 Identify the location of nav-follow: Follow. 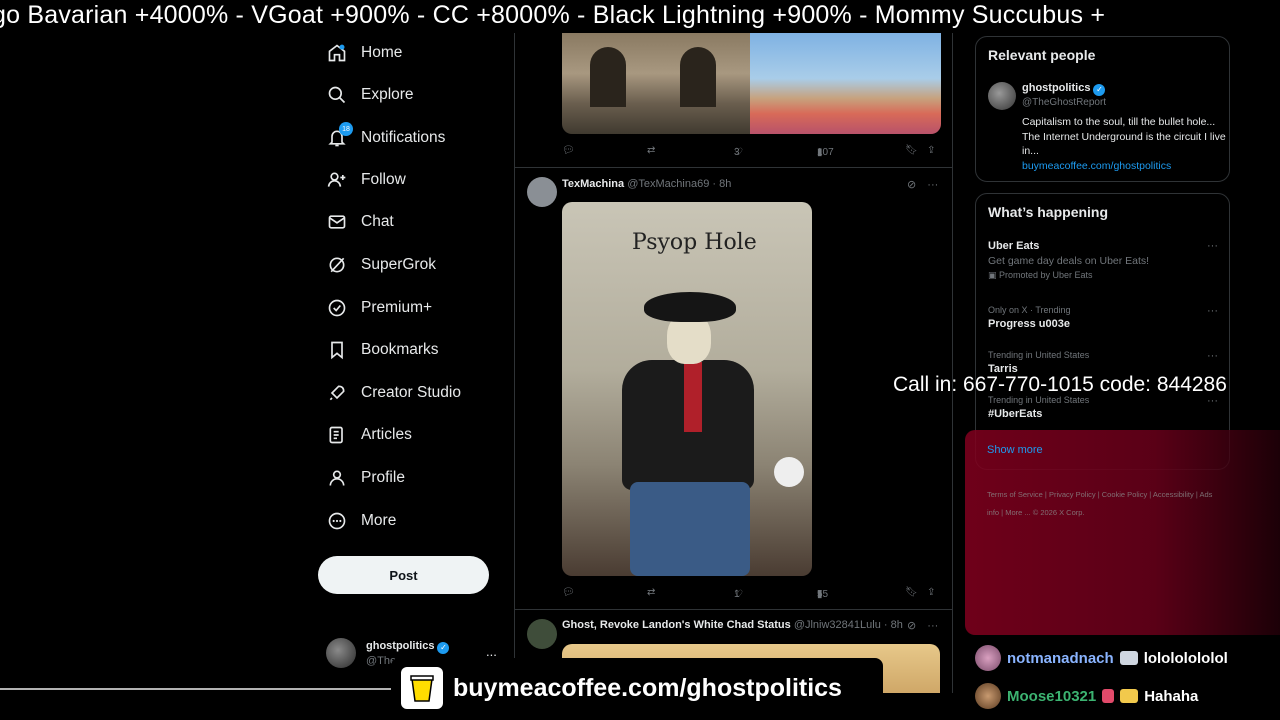
(366, 180).